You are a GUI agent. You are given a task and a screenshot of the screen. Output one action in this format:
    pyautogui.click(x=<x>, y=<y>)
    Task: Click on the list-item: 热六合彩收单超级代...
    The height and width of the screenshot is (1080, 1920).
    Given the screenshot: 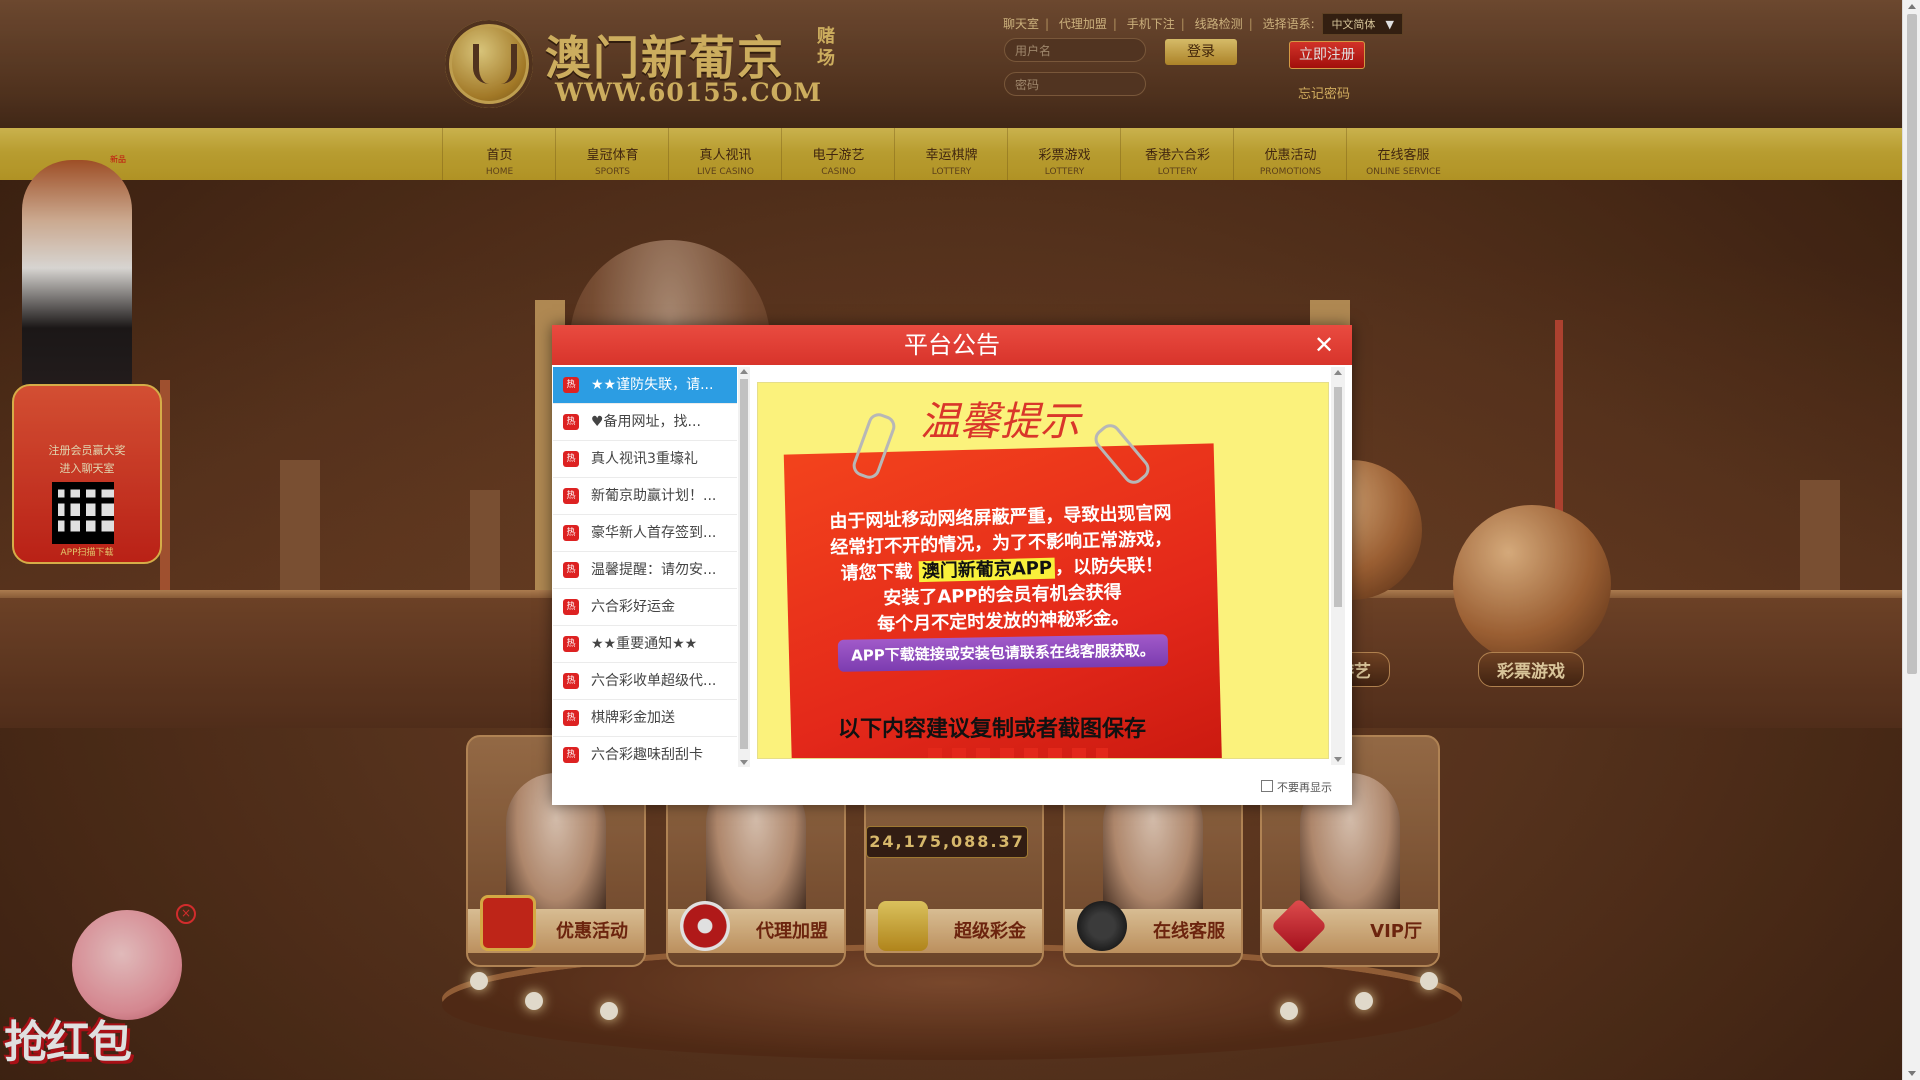 What is the action you would take?
    pyautogui.click(x=645, y=681)
    